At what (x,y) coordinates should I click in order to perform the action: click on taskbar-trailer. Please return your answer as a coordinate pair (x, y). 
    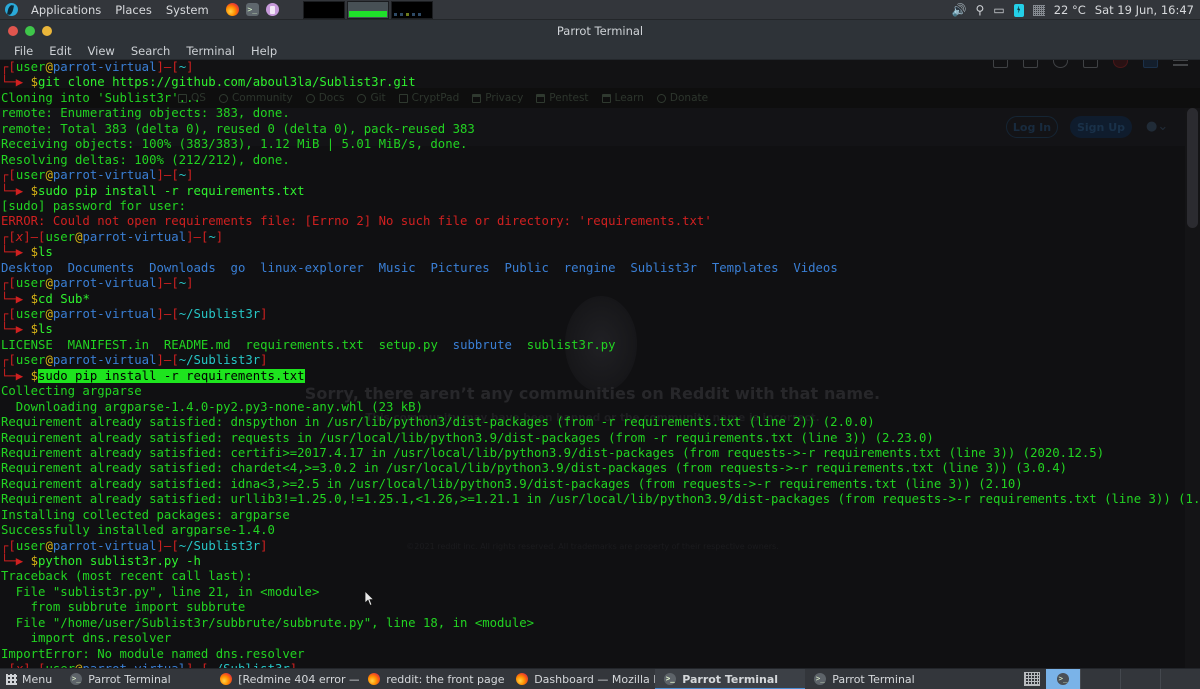
    Looking at the image, I should click on (1140, 678).